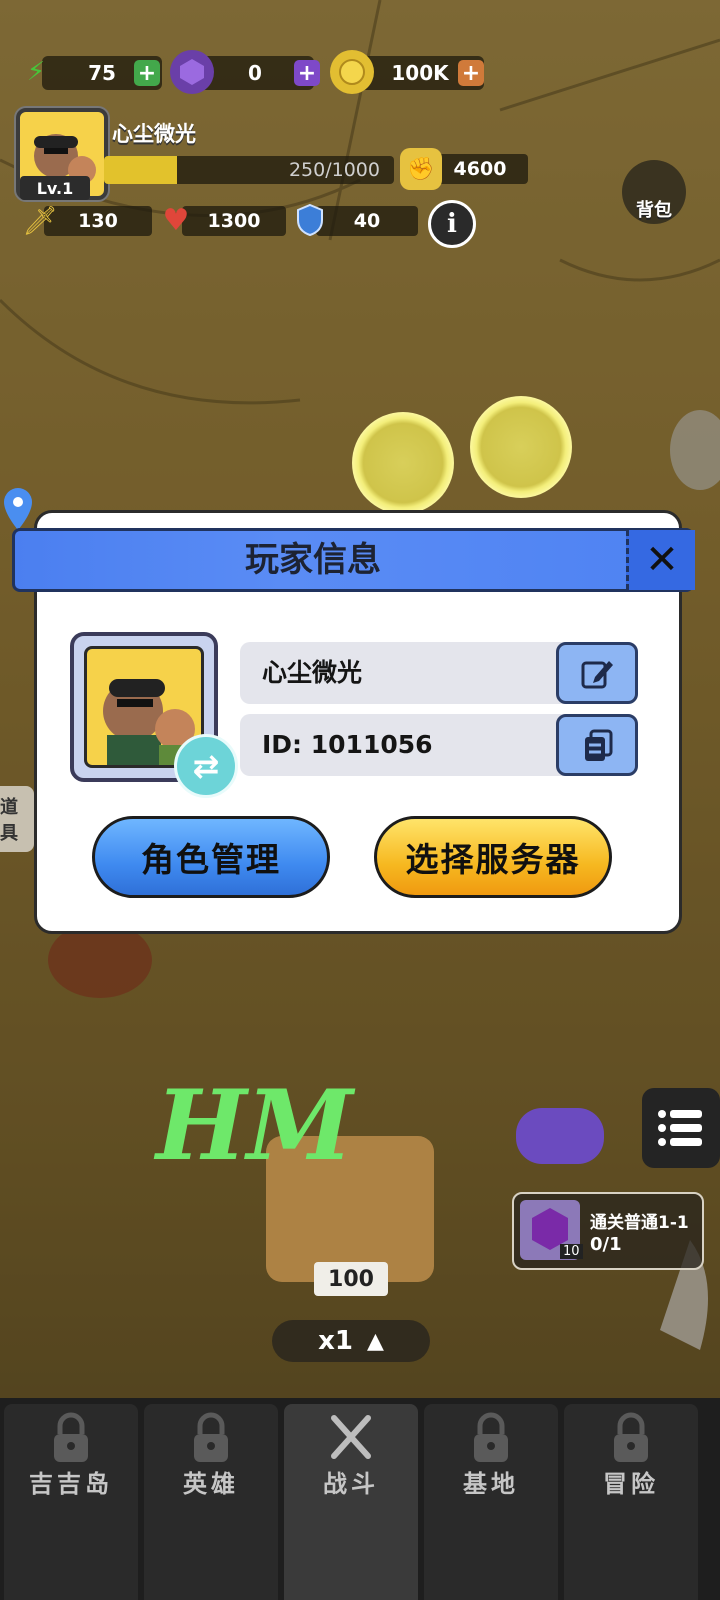  What do you see at coordinates (335, 1341) in the screenshot?
I see `speed-label: x1` at bounding box center [335, 1341].